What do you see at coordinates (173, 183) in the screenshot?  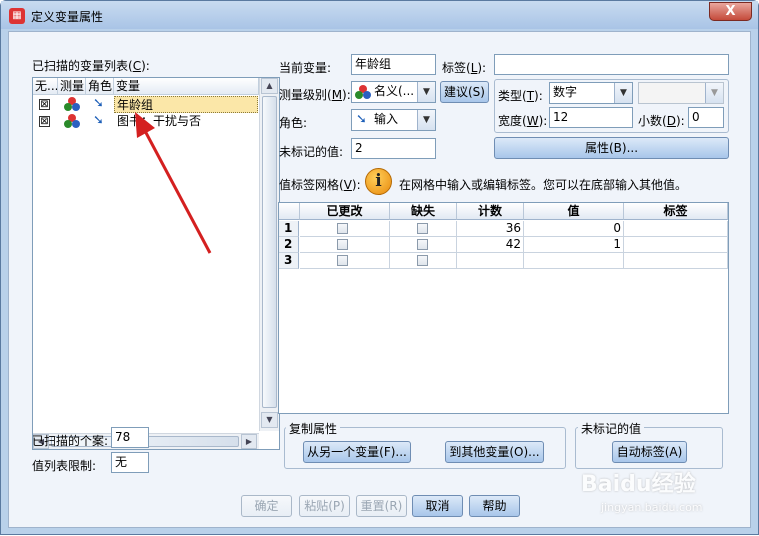 I see `annotation-arrow` at bounding box center [173, 183].